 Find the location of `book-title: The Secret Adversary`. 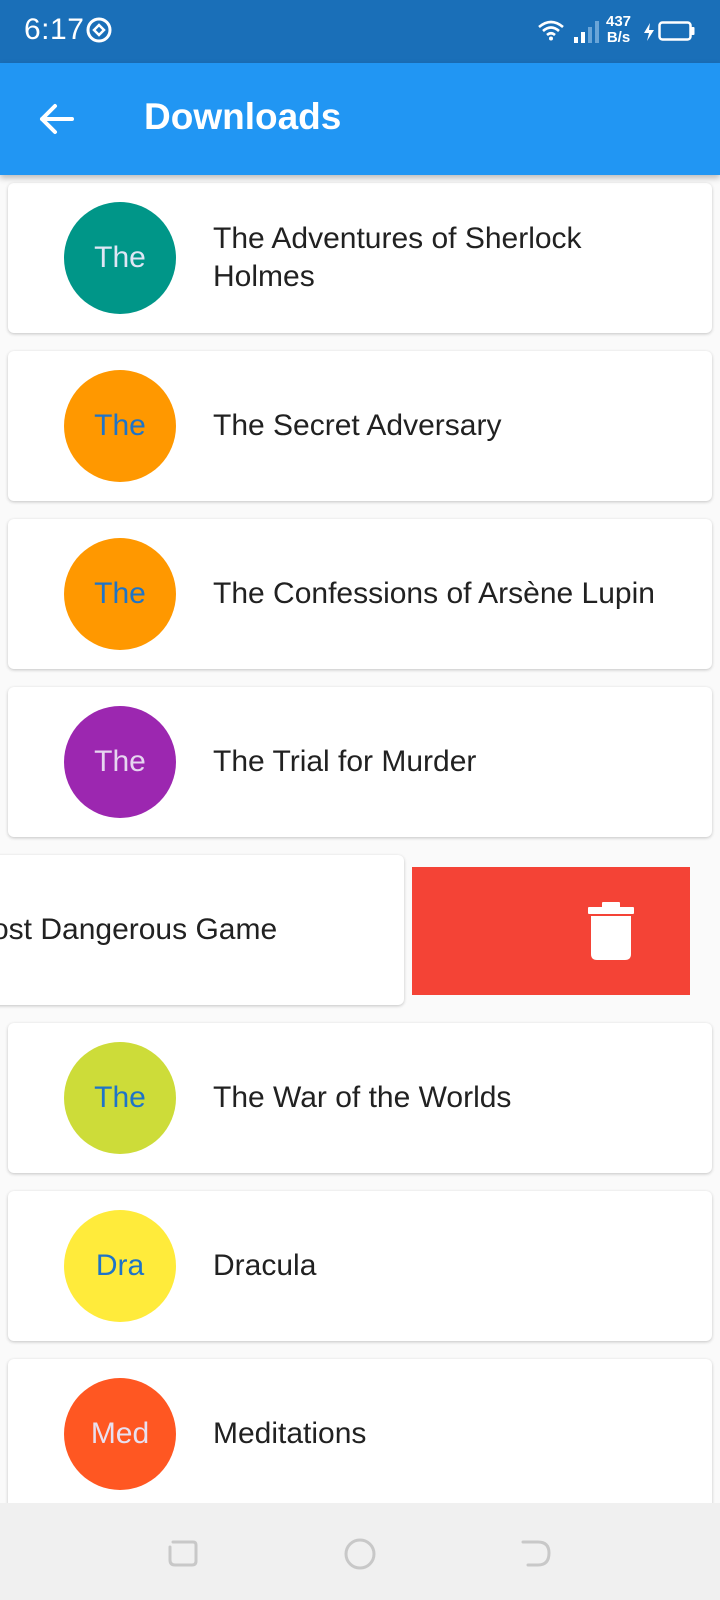

book-title: The Secret Adversary is located at coordinates (357, 425).